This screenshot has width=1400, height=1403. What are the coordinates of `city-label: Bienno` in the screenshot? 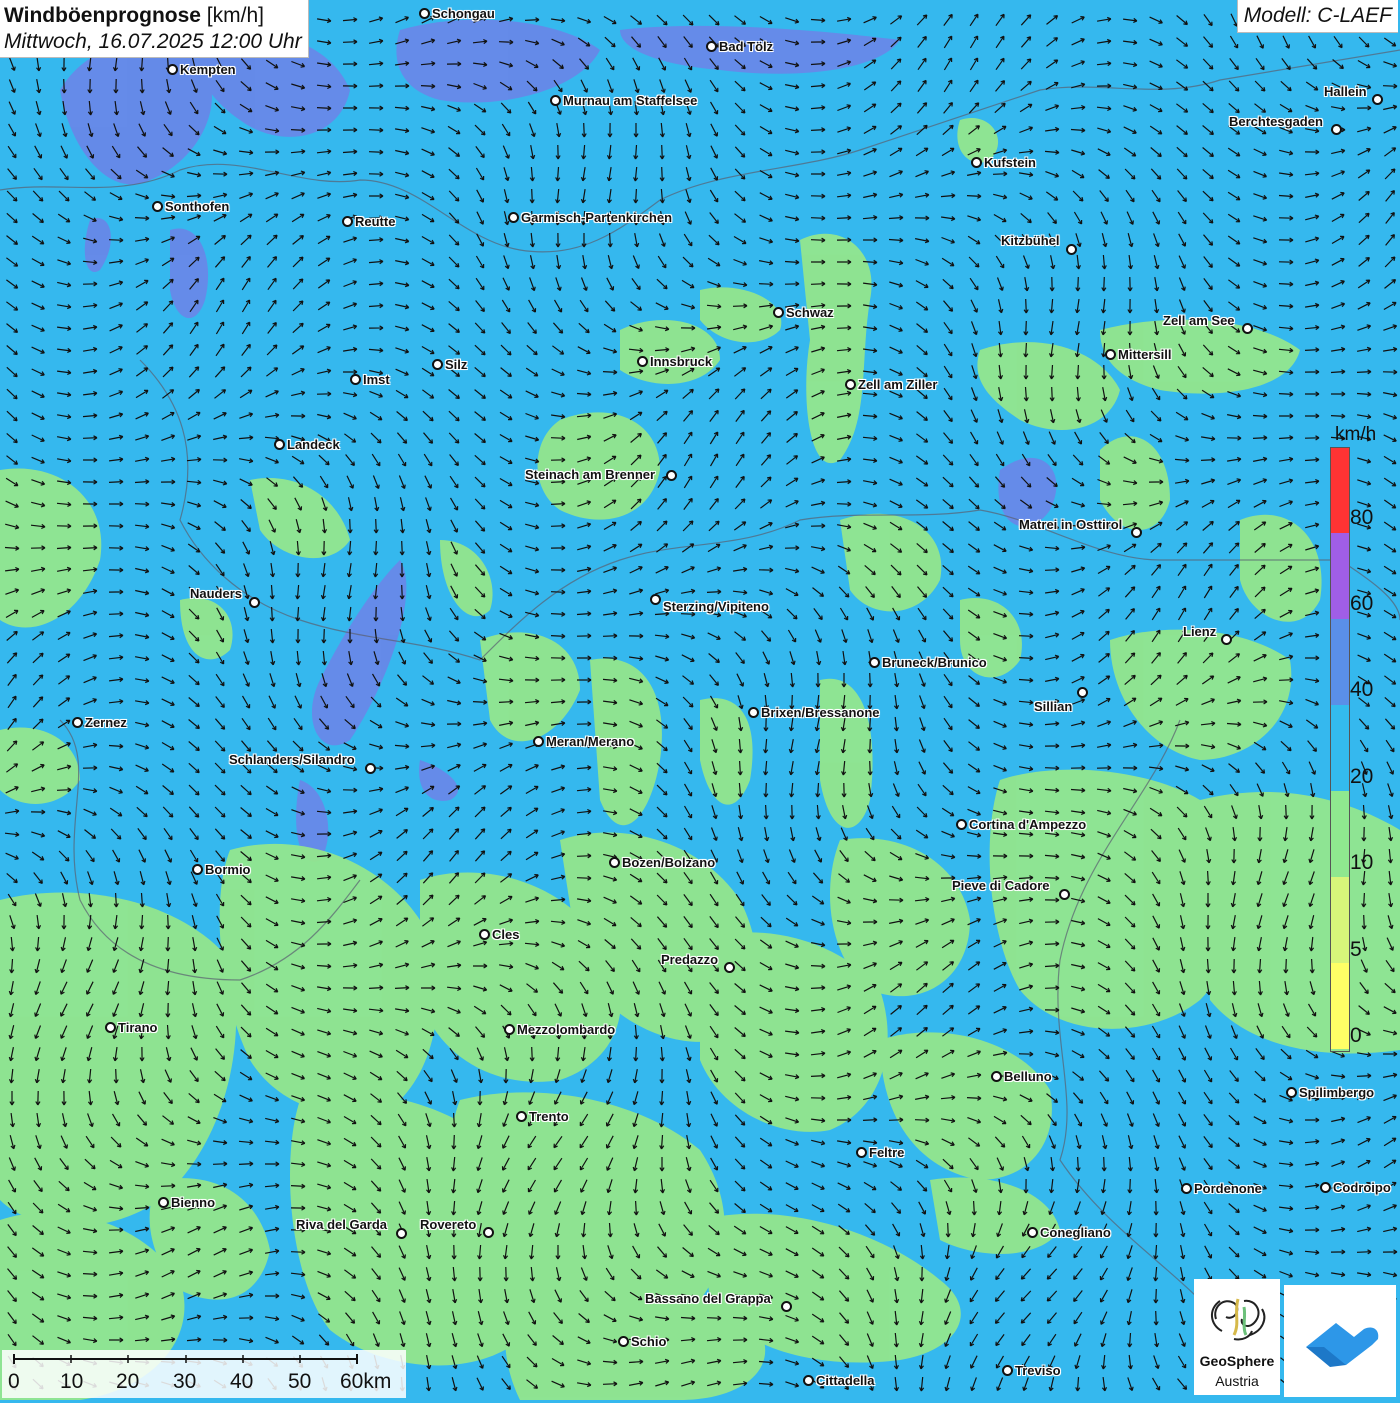 It's located at (193, 1202).